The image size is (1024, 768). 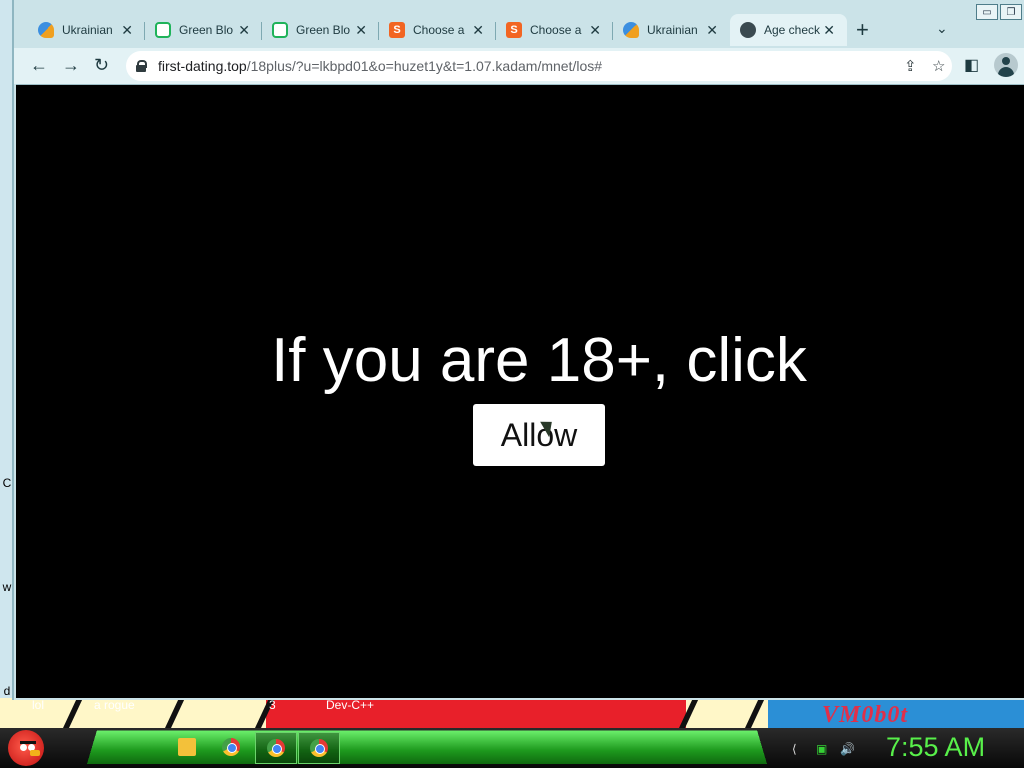 What do you see at coordinates (539, 435) in the screenshot?
I see `allow-button: Allow` at bounding box center [539, 435].